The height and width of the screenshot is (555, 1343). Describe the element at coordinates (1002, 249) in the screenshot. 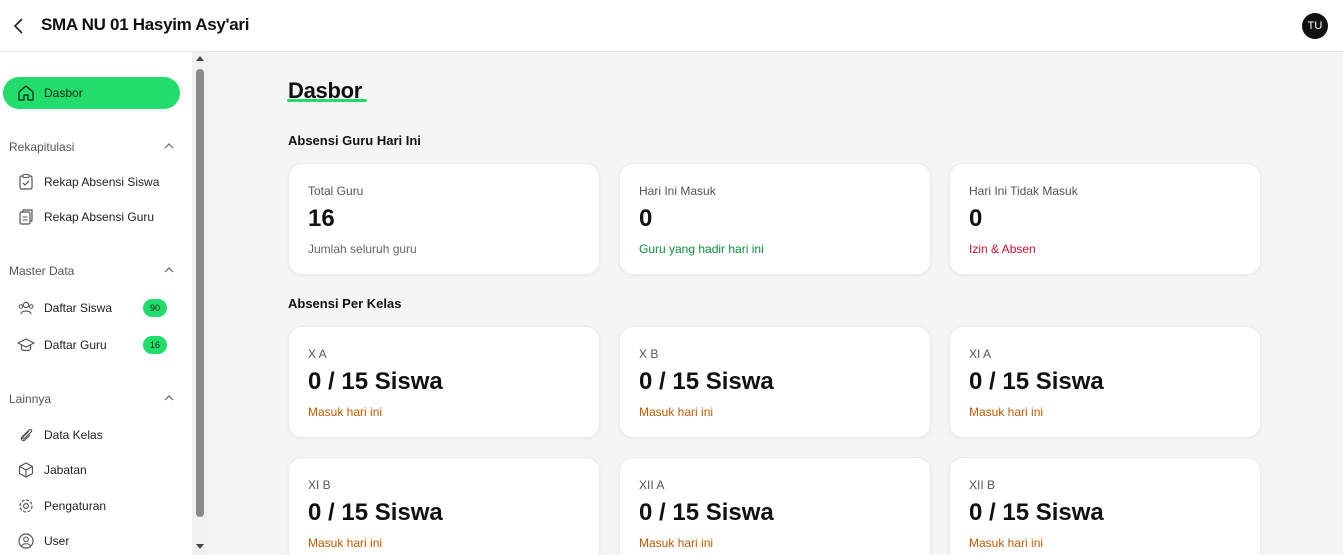

I see `stat-subtext: Izin & Absen` at that location.